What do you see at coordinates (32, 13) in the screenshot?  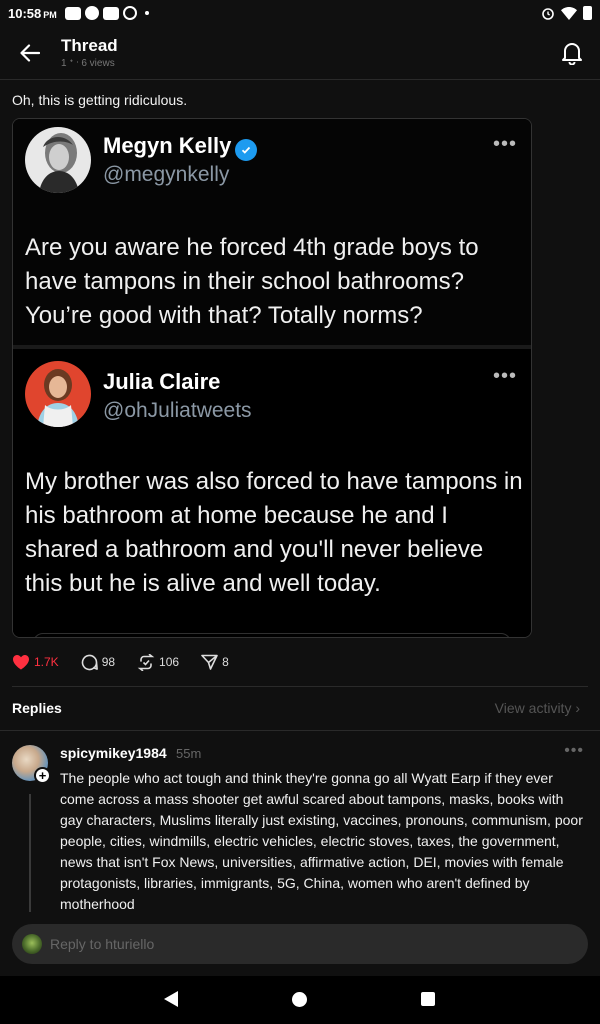 I see `status-time: 10:58 PM` at bounding box center [32, 13].